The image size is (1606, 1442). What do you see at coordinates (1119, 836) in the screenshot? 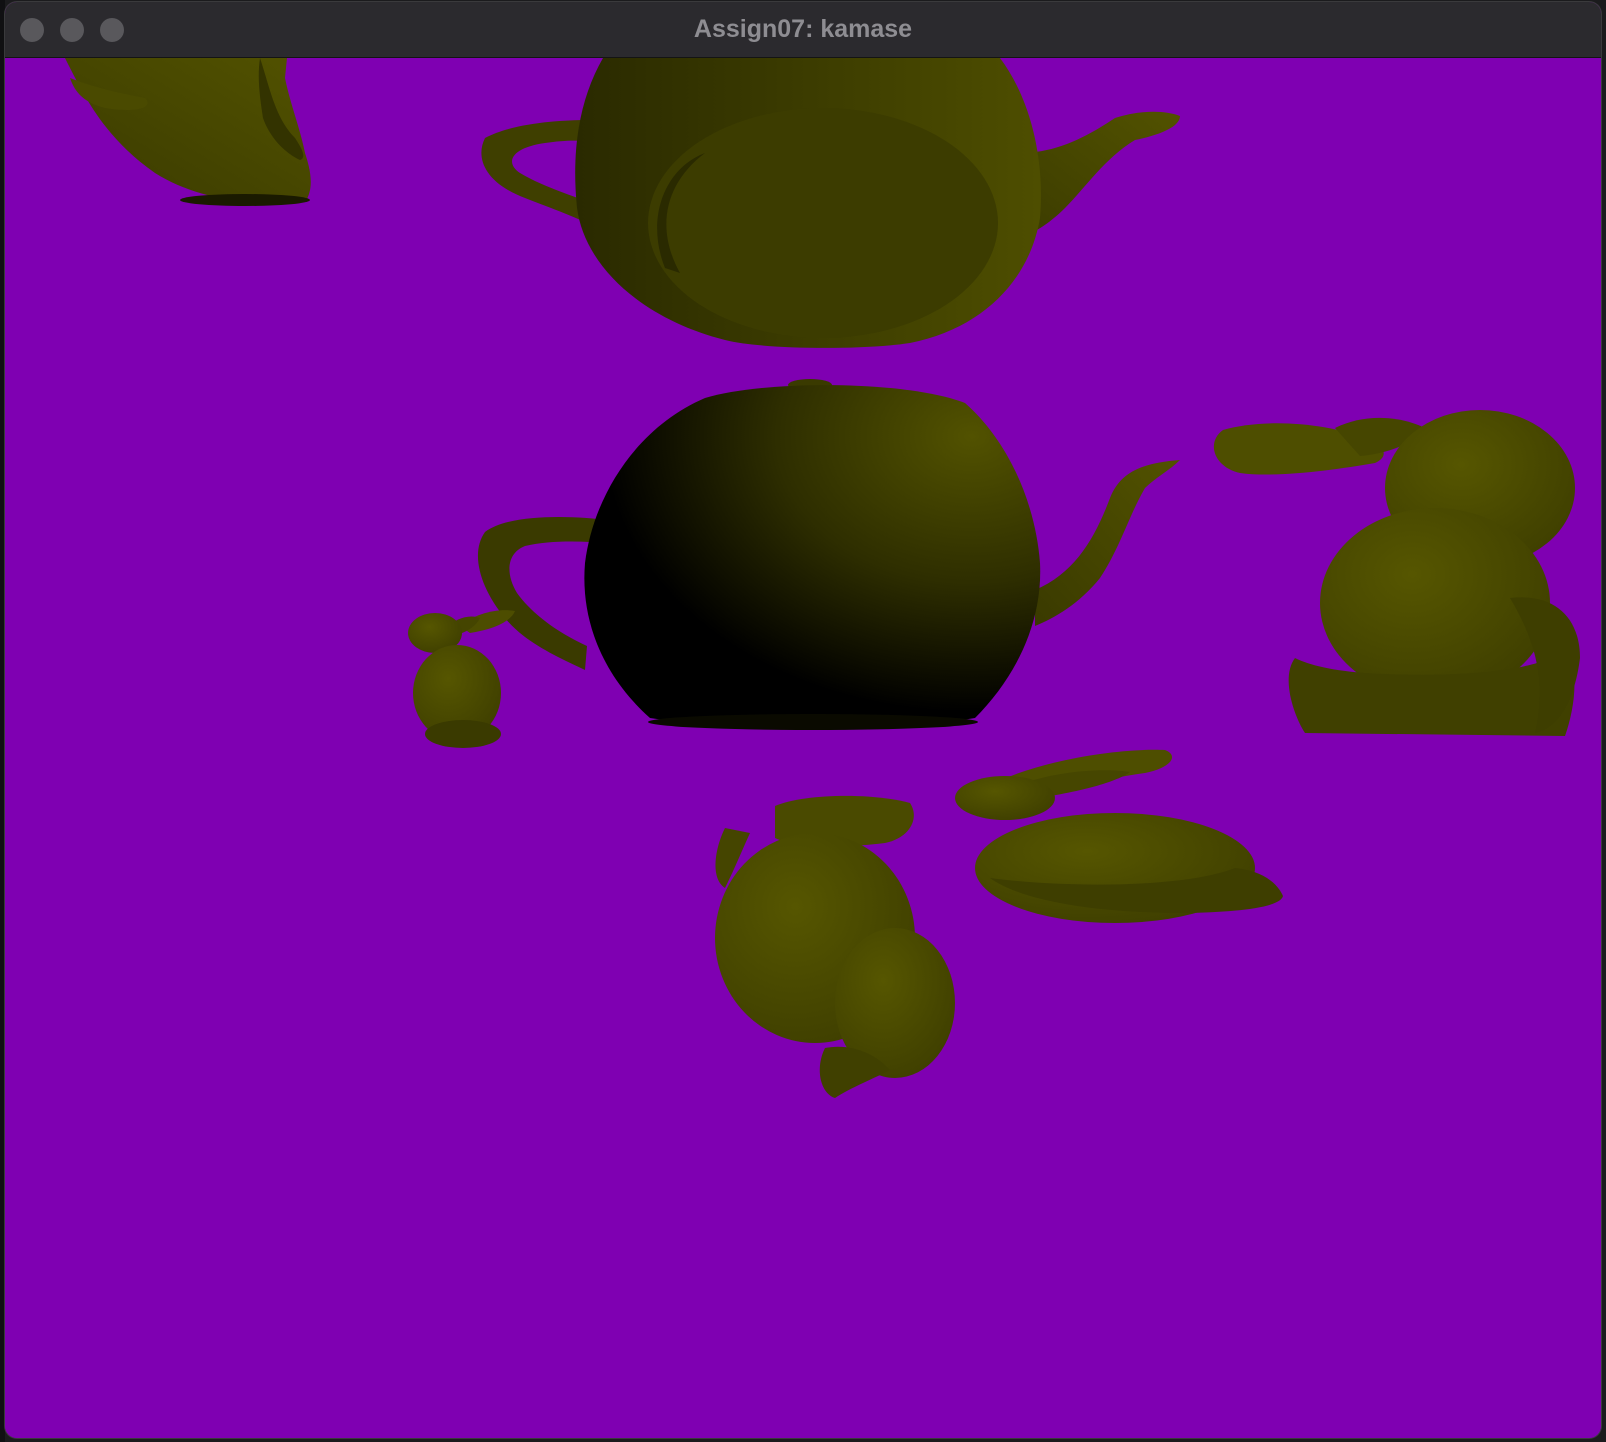
I see `bunny-lying` at bounding box center [1119, 836].